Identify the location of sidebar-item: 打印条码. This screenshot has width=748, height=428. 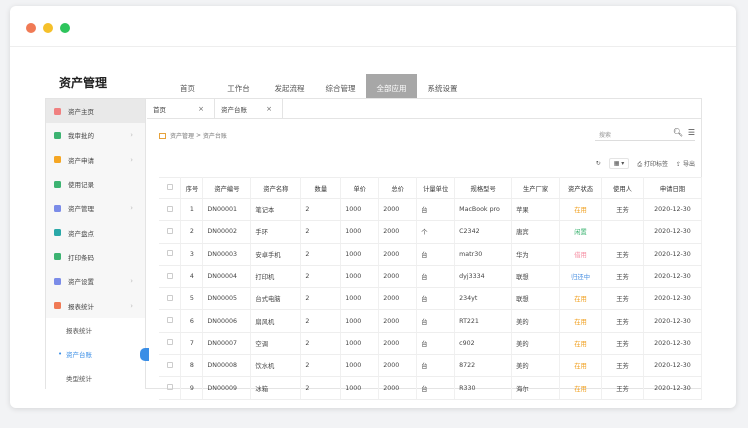
(95, 257).